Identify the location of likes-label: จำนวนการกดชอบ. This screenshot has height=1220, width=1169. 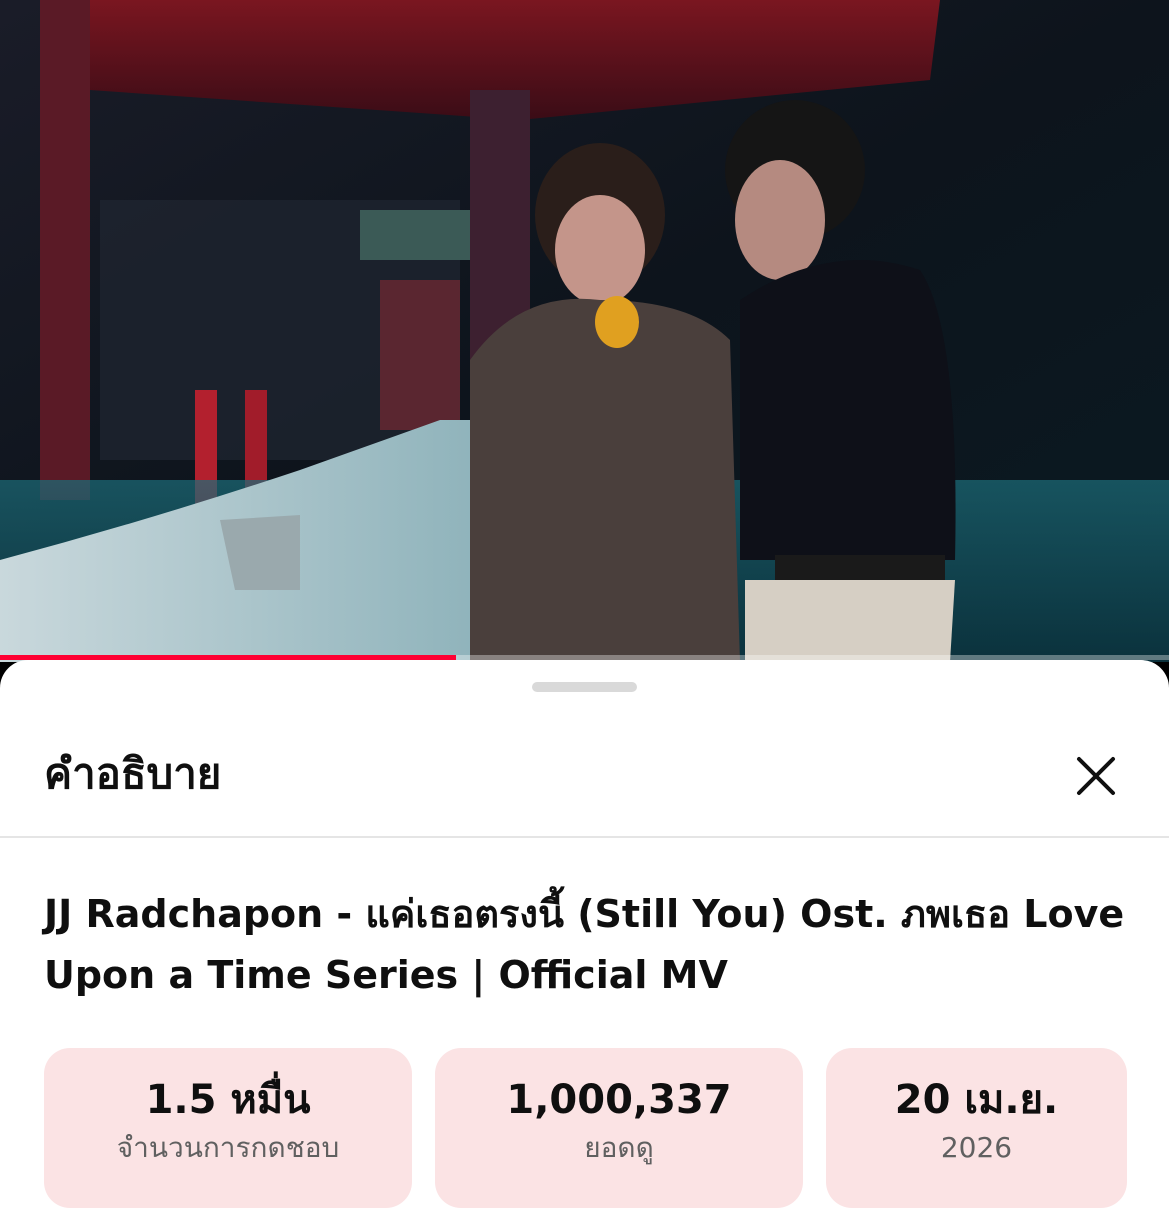
(228, 1147).